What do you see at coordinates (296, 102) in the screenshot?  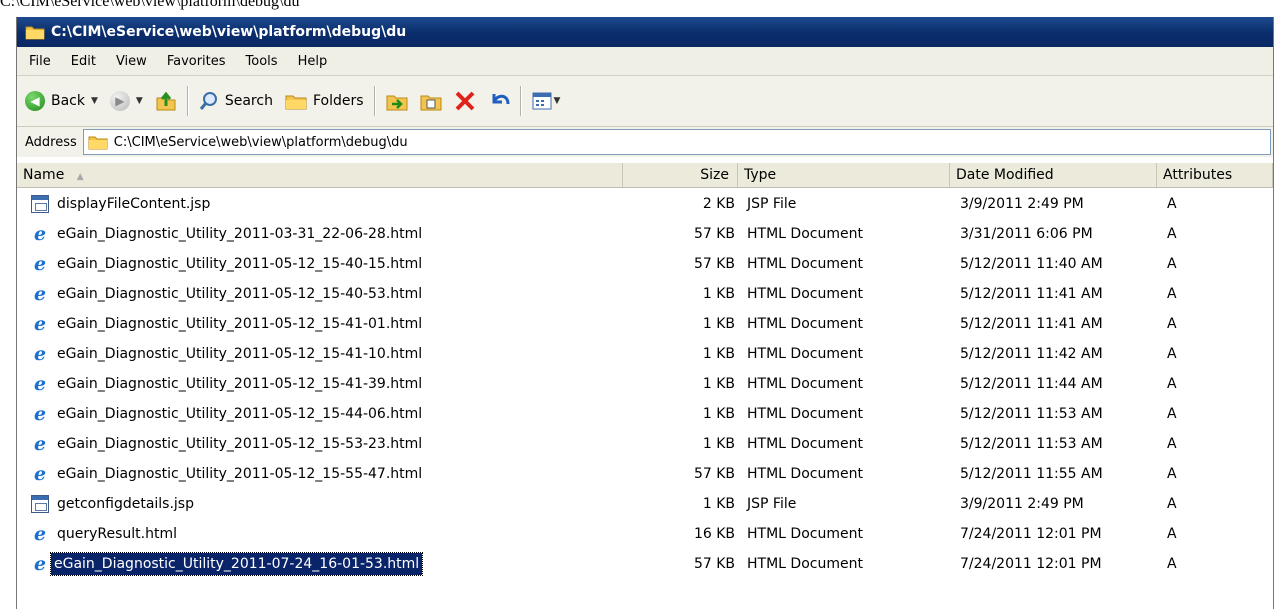 I see `folders-icon` at bounding box center [296, 102].